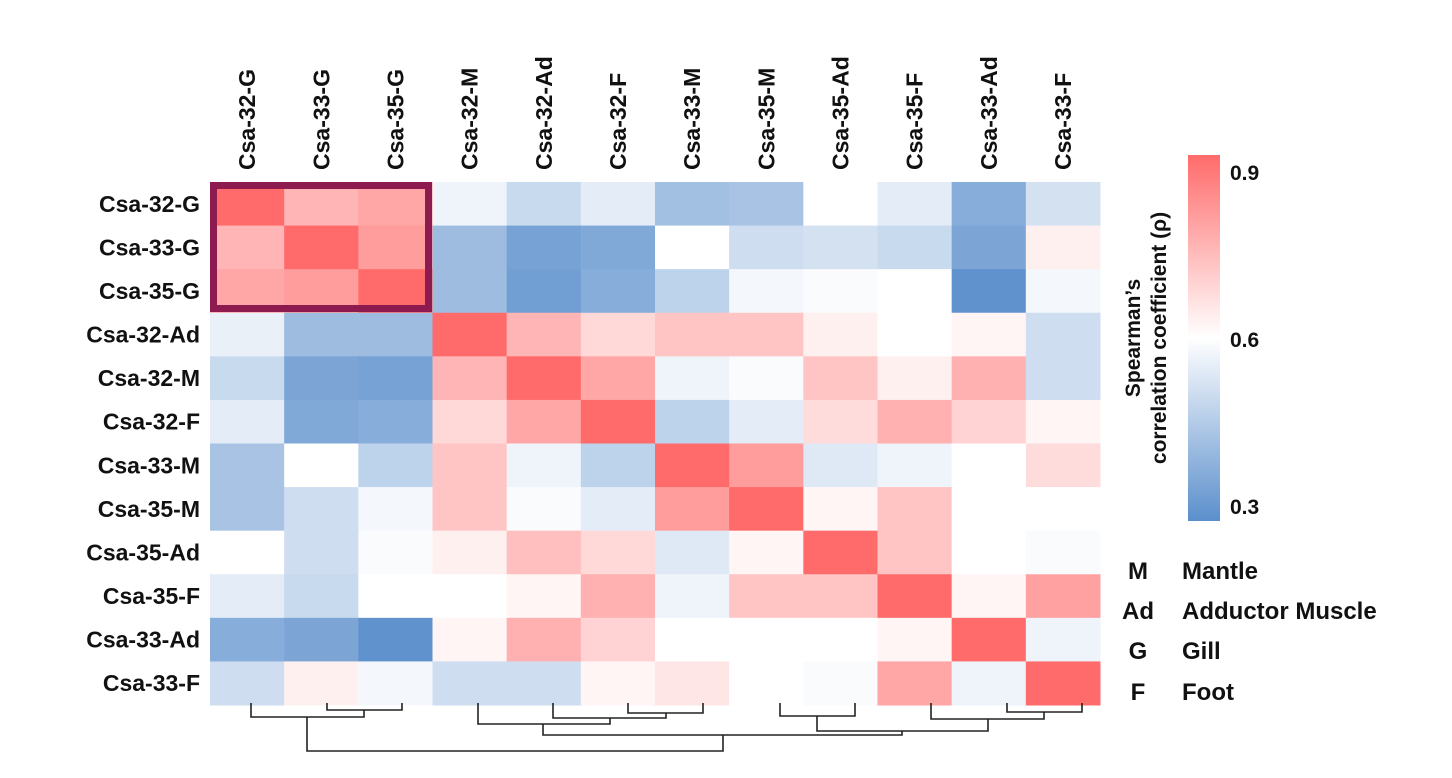 Image resolution: width=1452 pixels, height=778 pixels. Describe the element at coordinates (1159, 338) in the screenshot. I see `colorbar-label: correlation coefficient (ρ)` at that location.